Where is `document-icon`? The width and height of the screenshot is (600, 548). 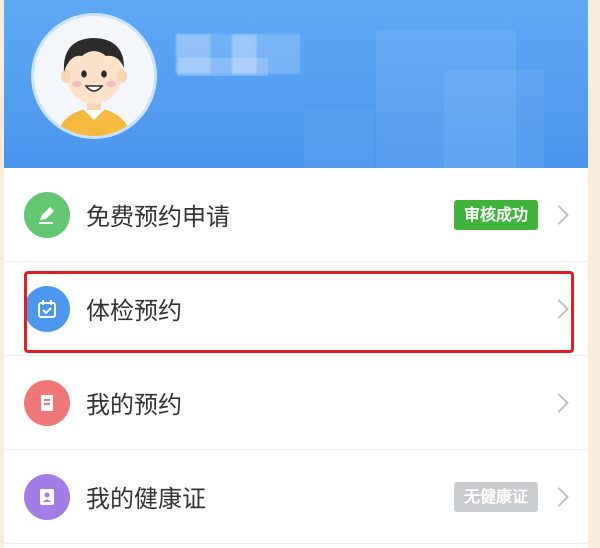 document-icon is located at coordinates (47, 402).